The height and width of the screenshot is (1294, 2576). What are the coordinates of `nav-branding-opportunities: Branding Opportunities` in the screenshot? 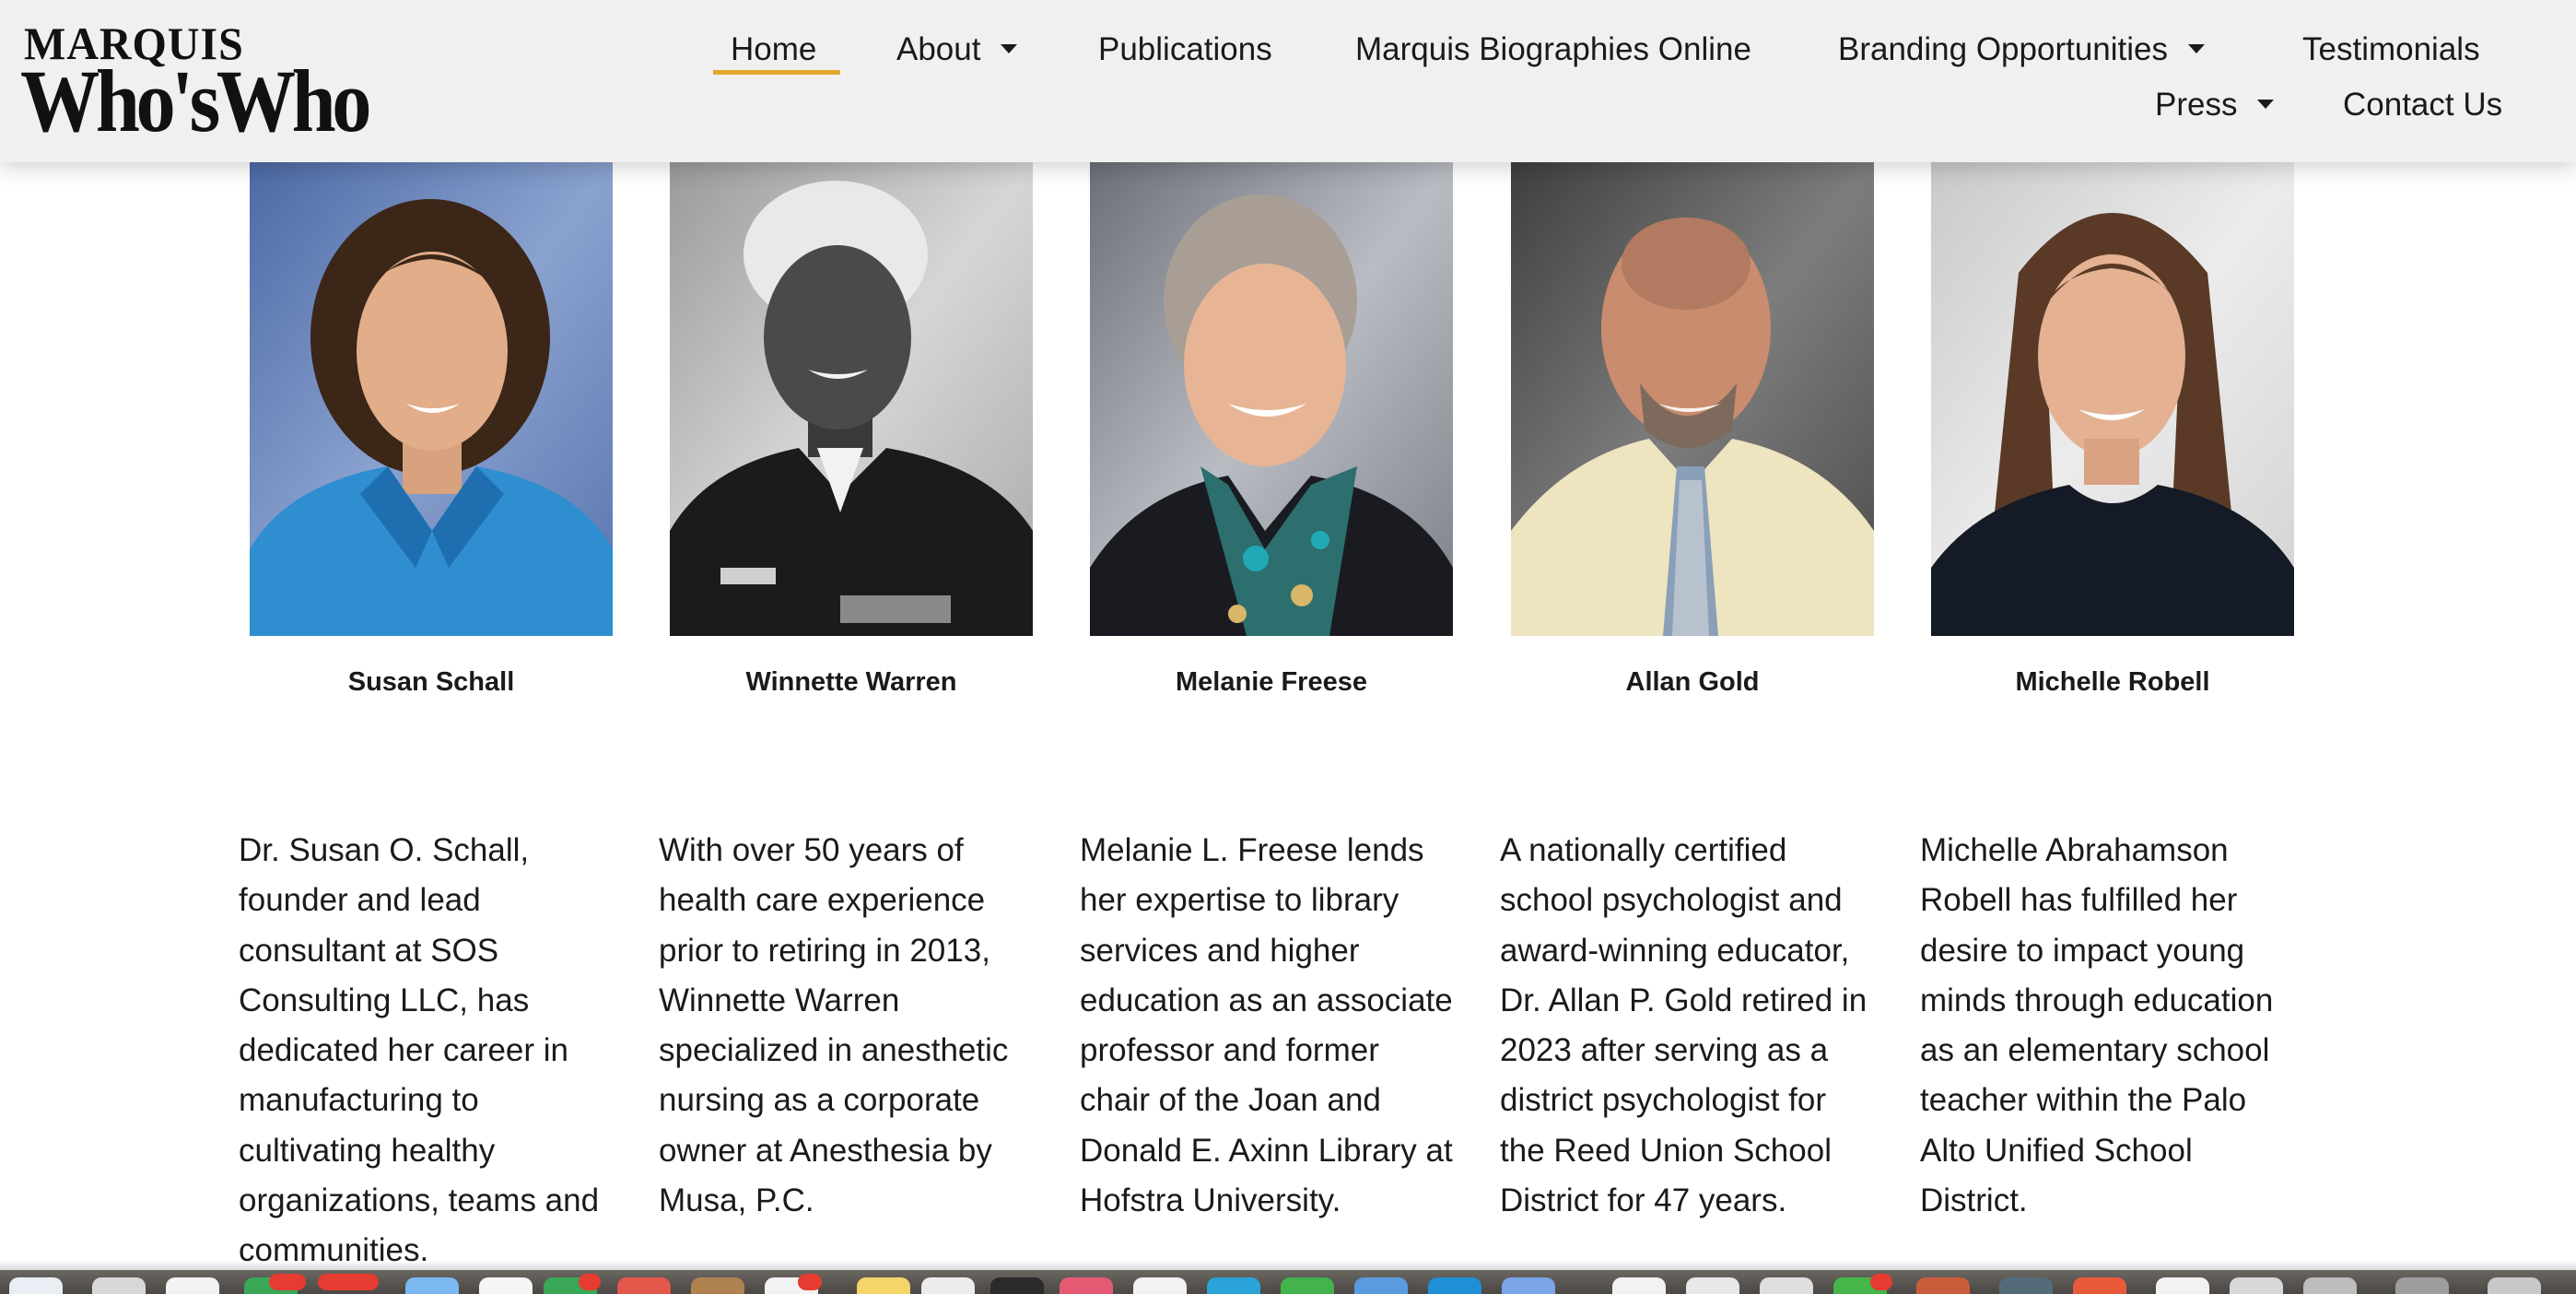 It's located at (2022, 49).